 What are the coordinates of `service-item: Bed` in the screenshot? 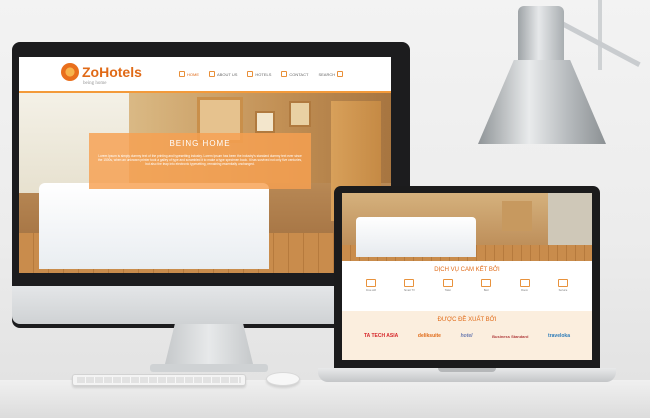 It's located at (486, 285).